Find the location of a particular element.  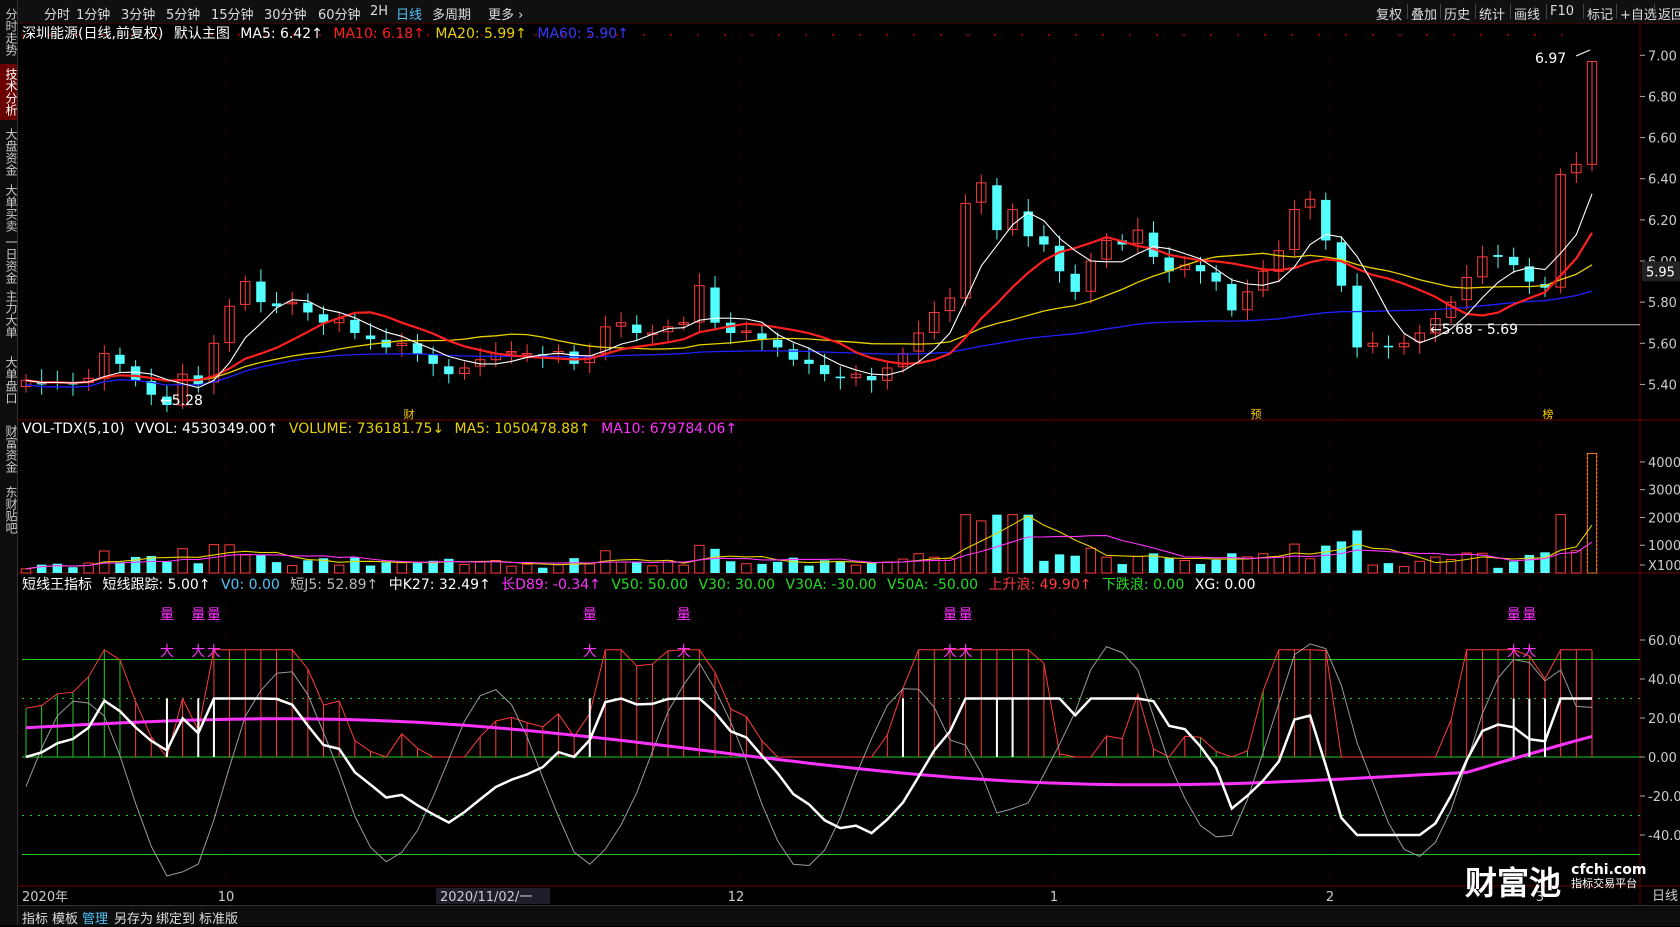

logo-main: 财富池 is located at coordinates (1513, 883).